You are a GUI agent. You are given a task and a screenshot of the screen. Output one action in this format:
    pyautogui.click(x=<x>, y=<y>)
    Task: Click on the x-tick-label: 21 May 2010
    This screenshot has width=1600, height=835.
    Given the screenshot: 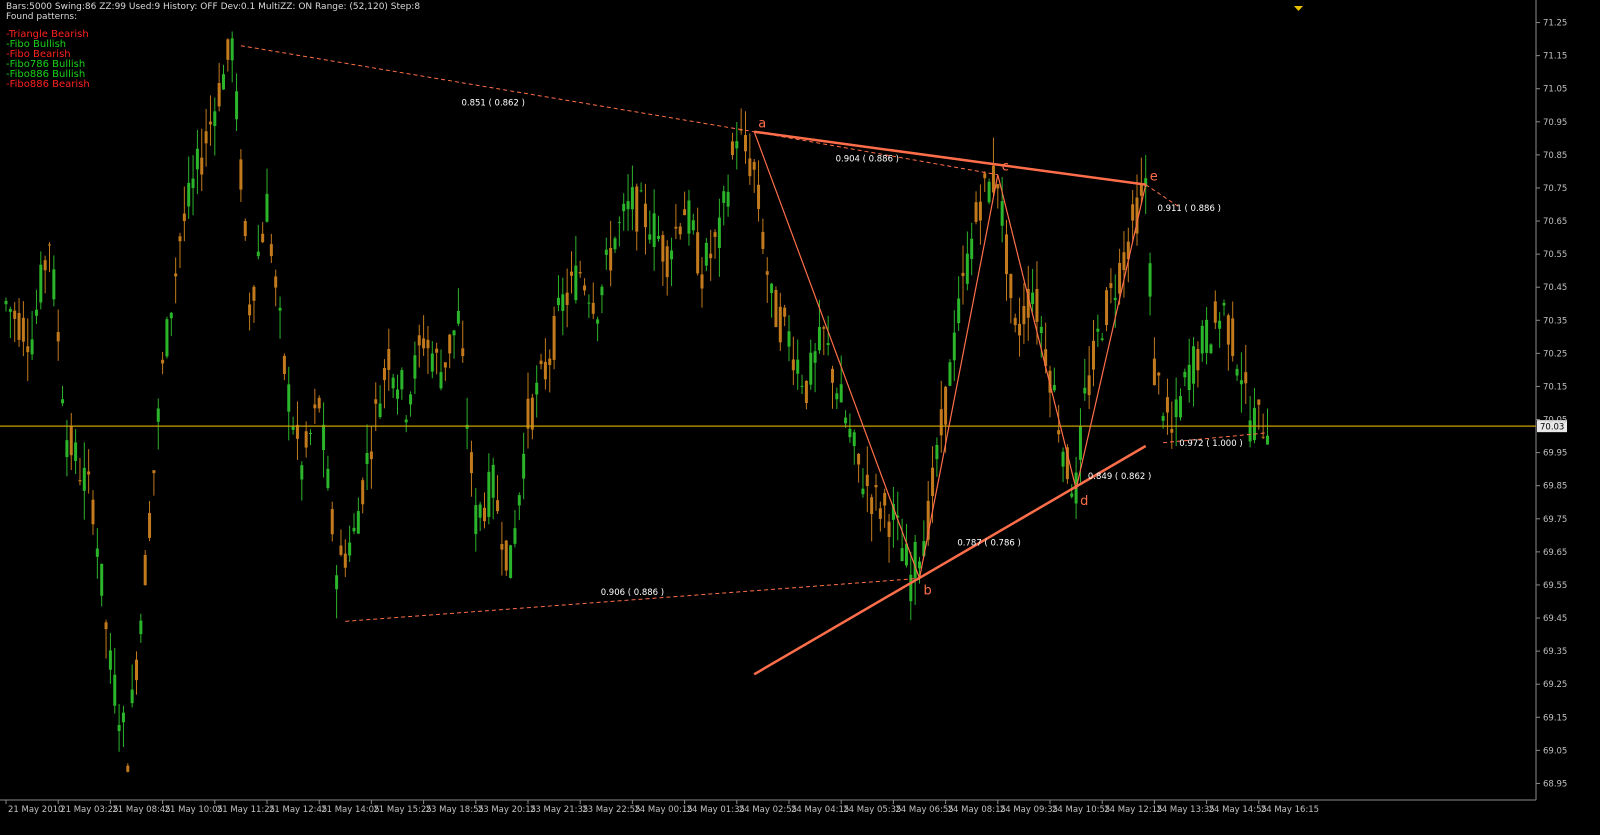 What is the action you would take?
    pyautogui.click(x=35, y=810)
    